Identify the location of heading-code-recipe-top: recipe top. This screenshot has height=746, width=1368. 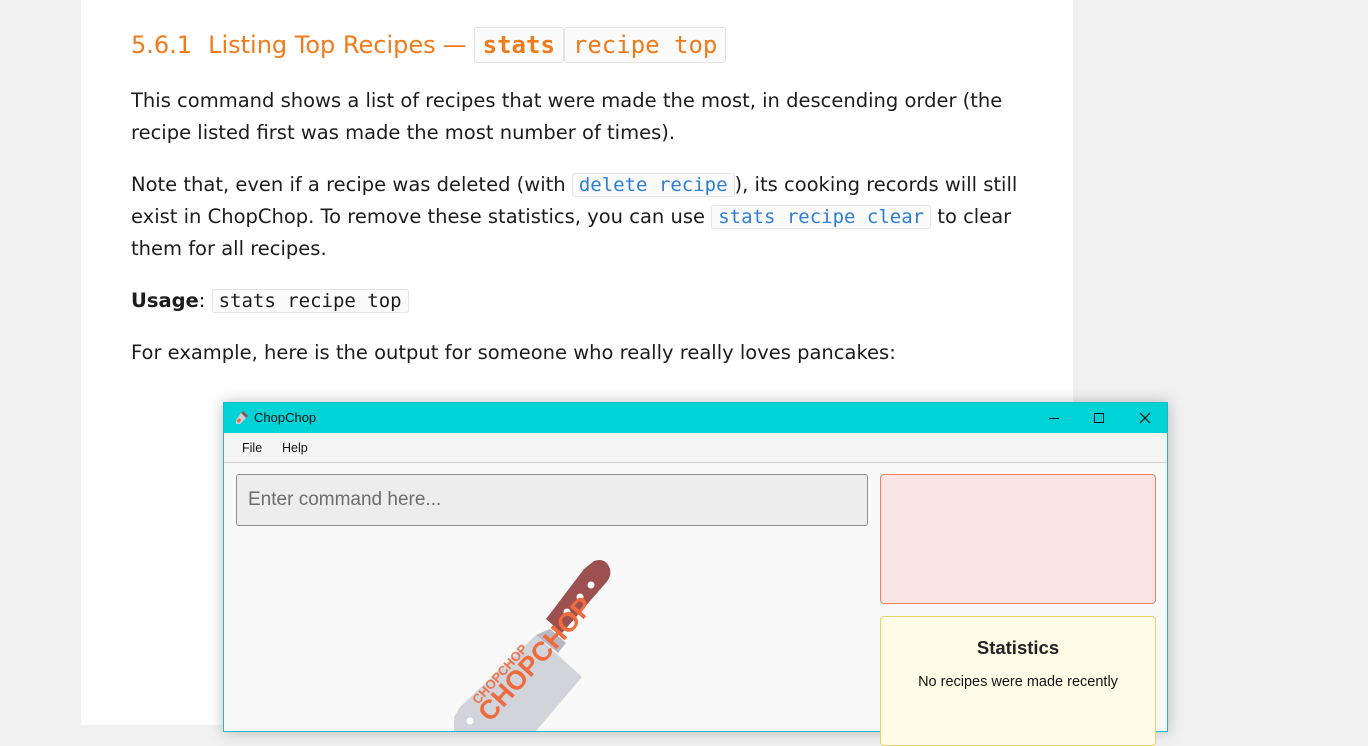
(645, 45).